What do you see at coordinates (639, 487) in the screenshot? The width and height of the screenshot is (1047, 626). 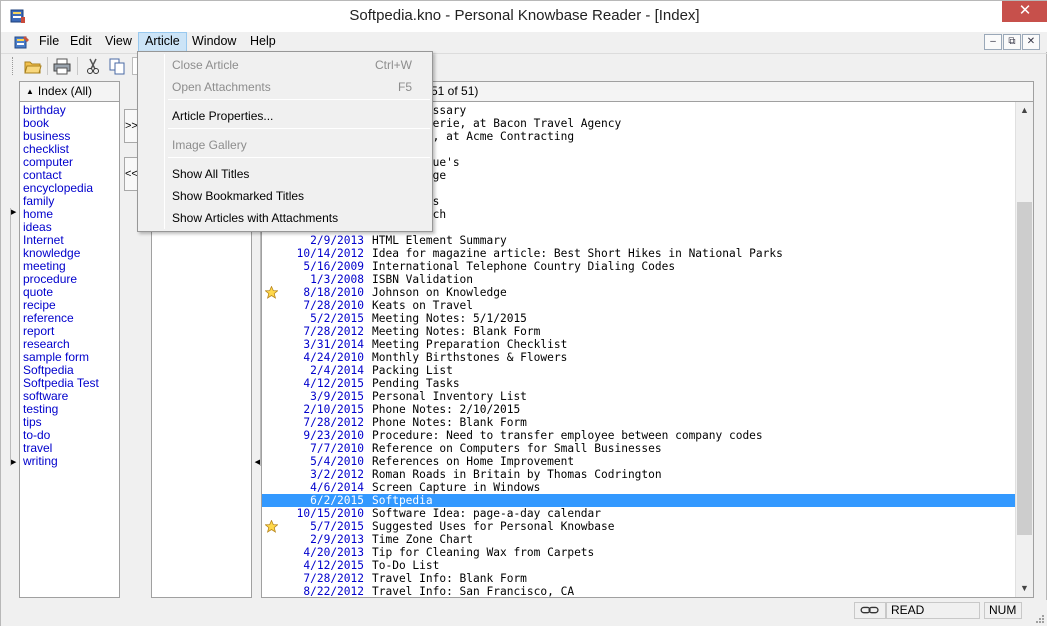 I see `article-title-row: 4/6/2014 Screen Capture in Windows` at bounding box center [639, 487].